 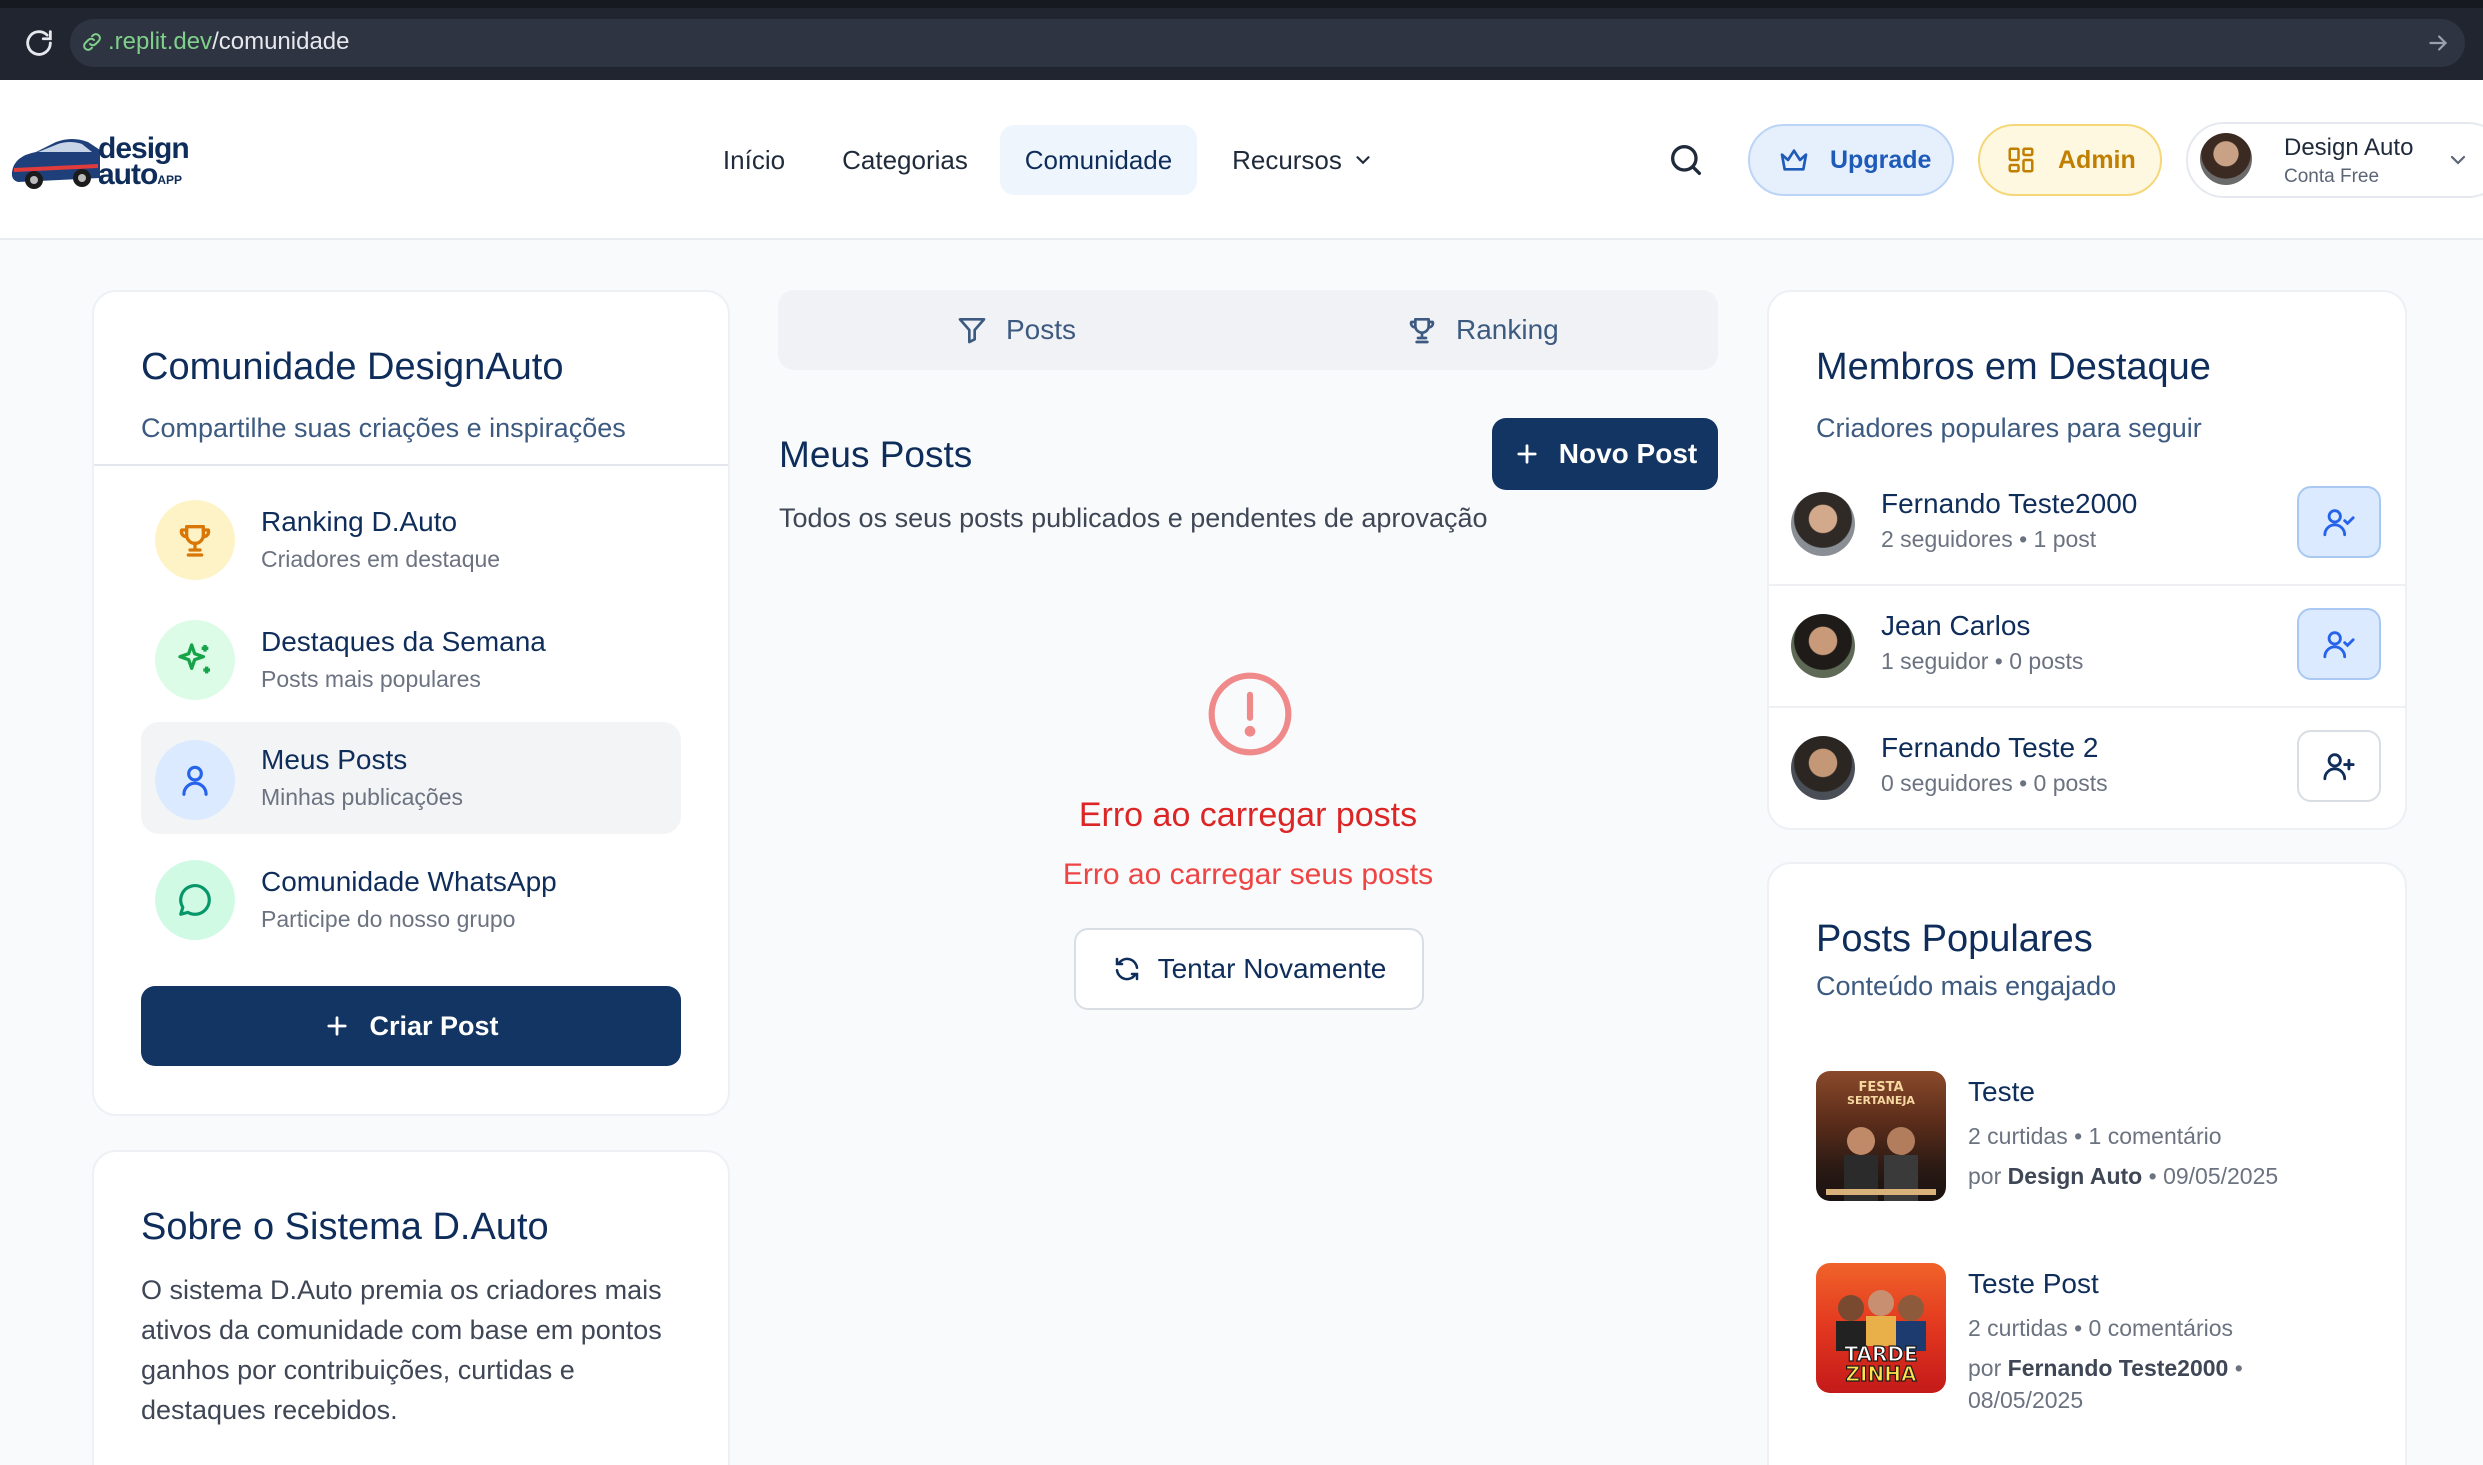 I want to click on new-post-button: Novo Post, so click(x=1605, y=454).